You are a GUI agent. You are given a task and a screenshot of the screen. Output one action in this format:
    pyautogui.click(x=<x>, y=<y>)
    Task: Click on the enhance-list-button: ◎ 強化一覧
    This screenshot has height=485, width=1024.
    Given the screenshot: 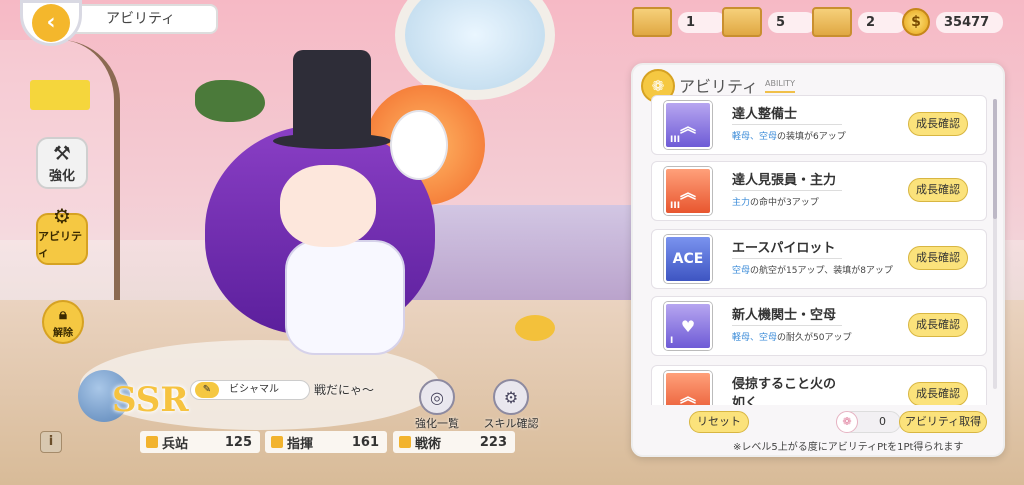 What is the action you would take?
    pyautogui.click(x=437, y=405)
    